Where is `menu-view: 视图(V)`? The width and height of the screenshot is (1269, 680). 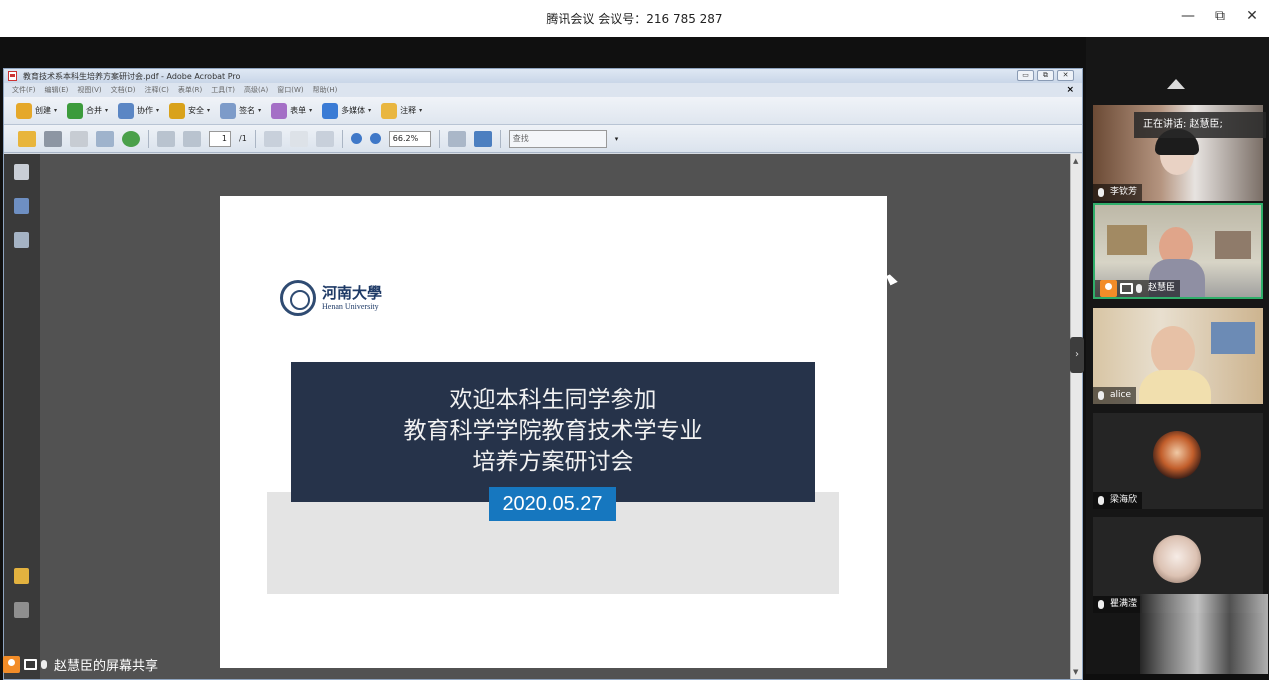 menu-view: 视图(V) is located at coordinates (89, 90).